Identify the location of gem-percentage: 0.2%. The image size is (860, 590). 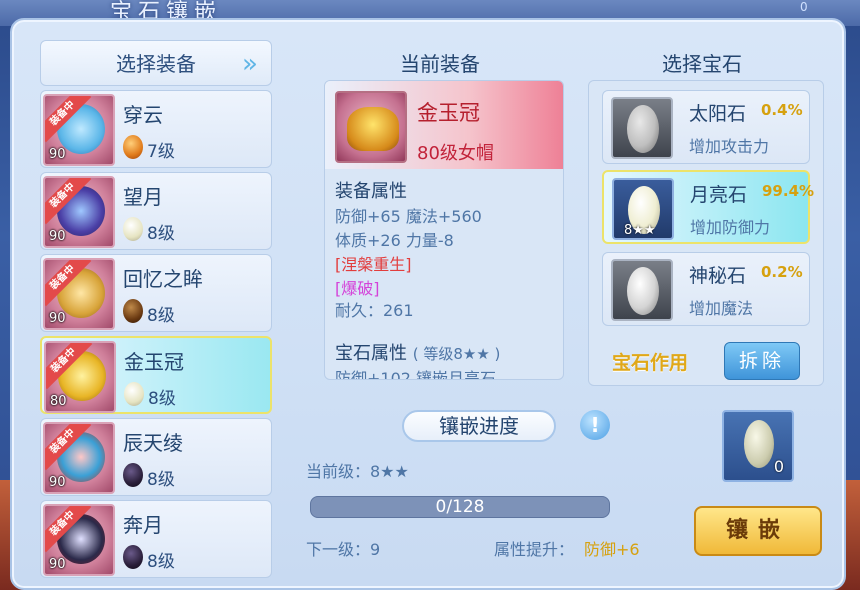
(782, 272).